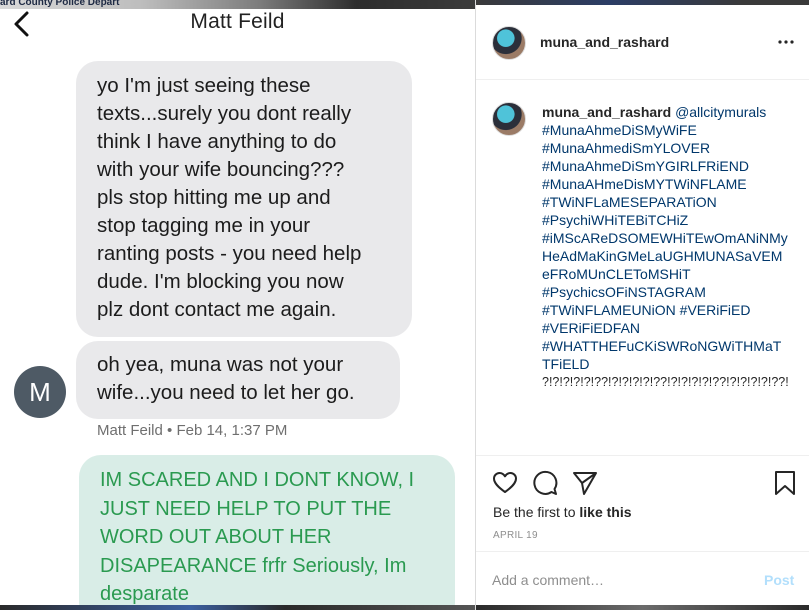 Image resolution: width=809 pixels, height=610 pixels. Describe the element at coordinates (509, 119) in the screenshot. I see `caption-avatar` at that location.